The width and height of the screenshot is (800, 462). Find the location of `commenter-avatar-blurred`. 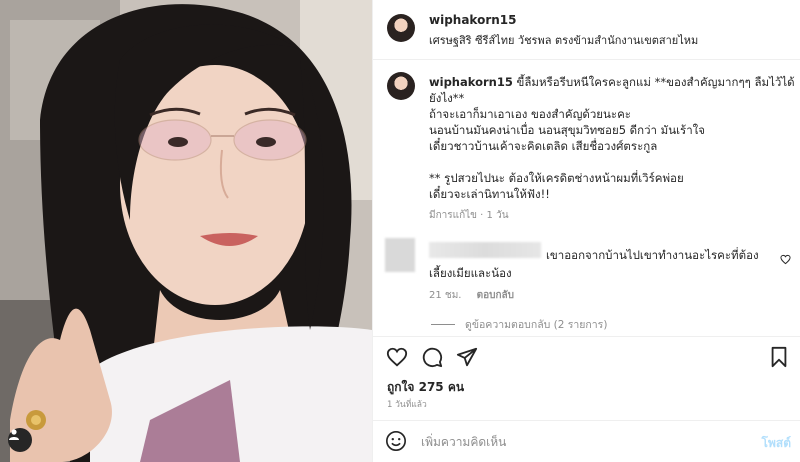

commenter-avatar-blurred is located at coordinates (400, 255).